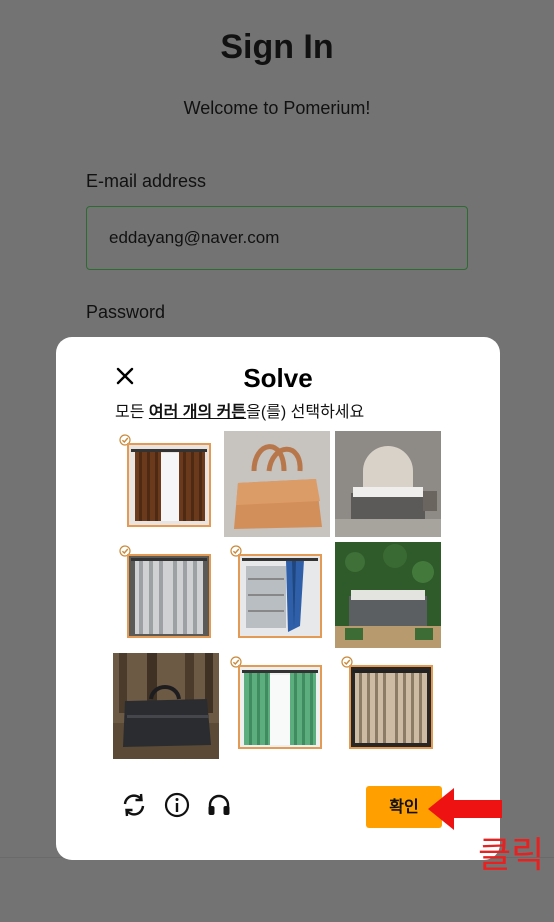 This screenshot has width=554, height=922. I want to click on tile-brown-curtains, so click(166, 484).